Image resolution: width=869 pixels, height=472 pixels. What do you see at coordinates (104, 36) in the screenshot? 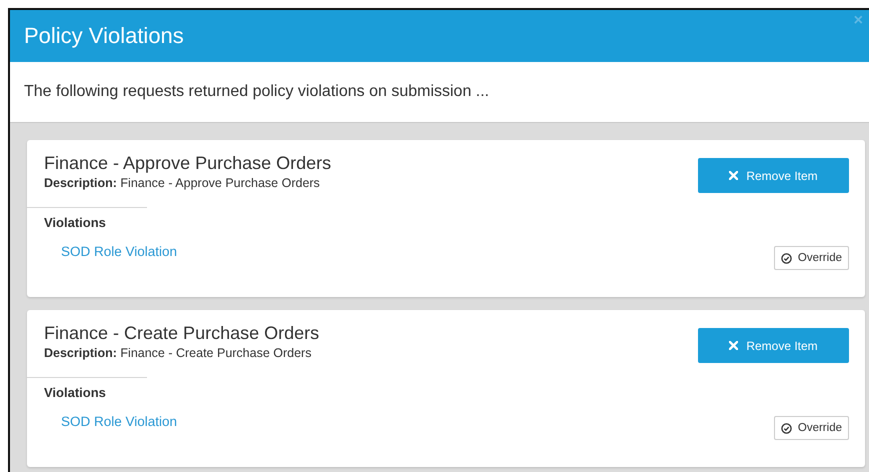
I see `dialog-title: Policy Violations` at bounding box center [104, 36].